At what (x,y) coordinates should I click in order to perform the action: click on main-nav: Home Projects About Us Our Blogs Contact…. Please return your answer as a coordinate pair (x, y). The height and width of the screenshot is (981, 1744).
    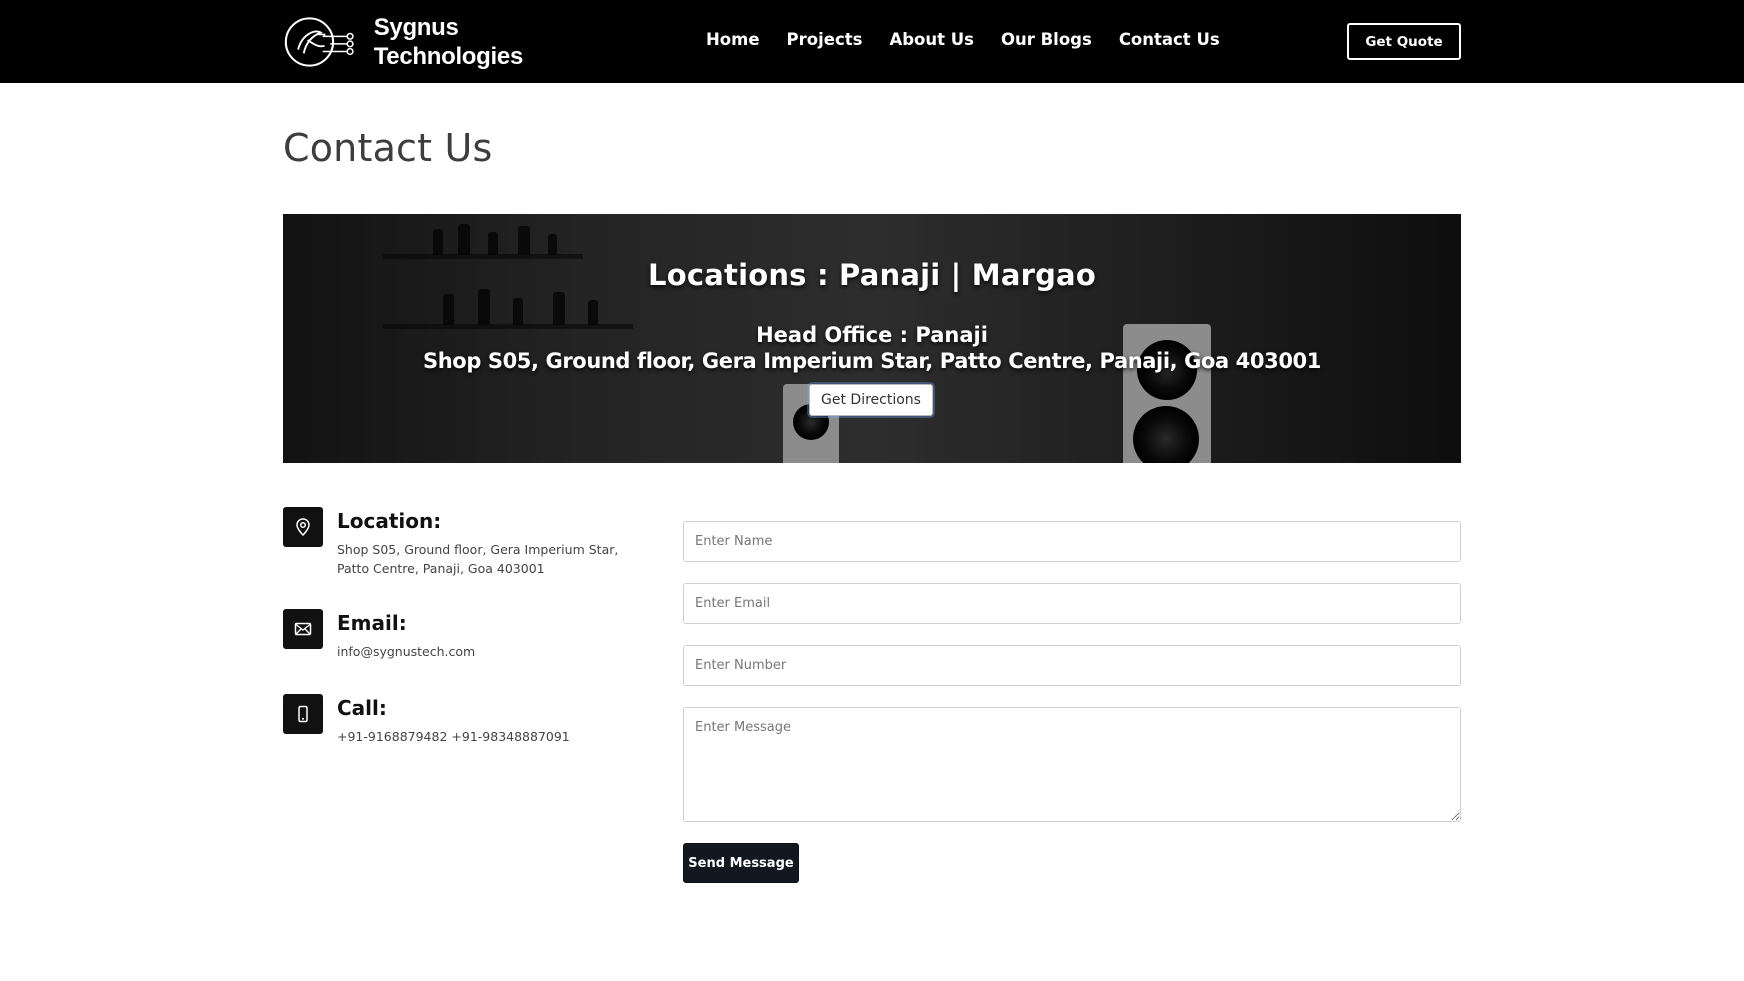
    Looking at the image, I should click on (976, 39).